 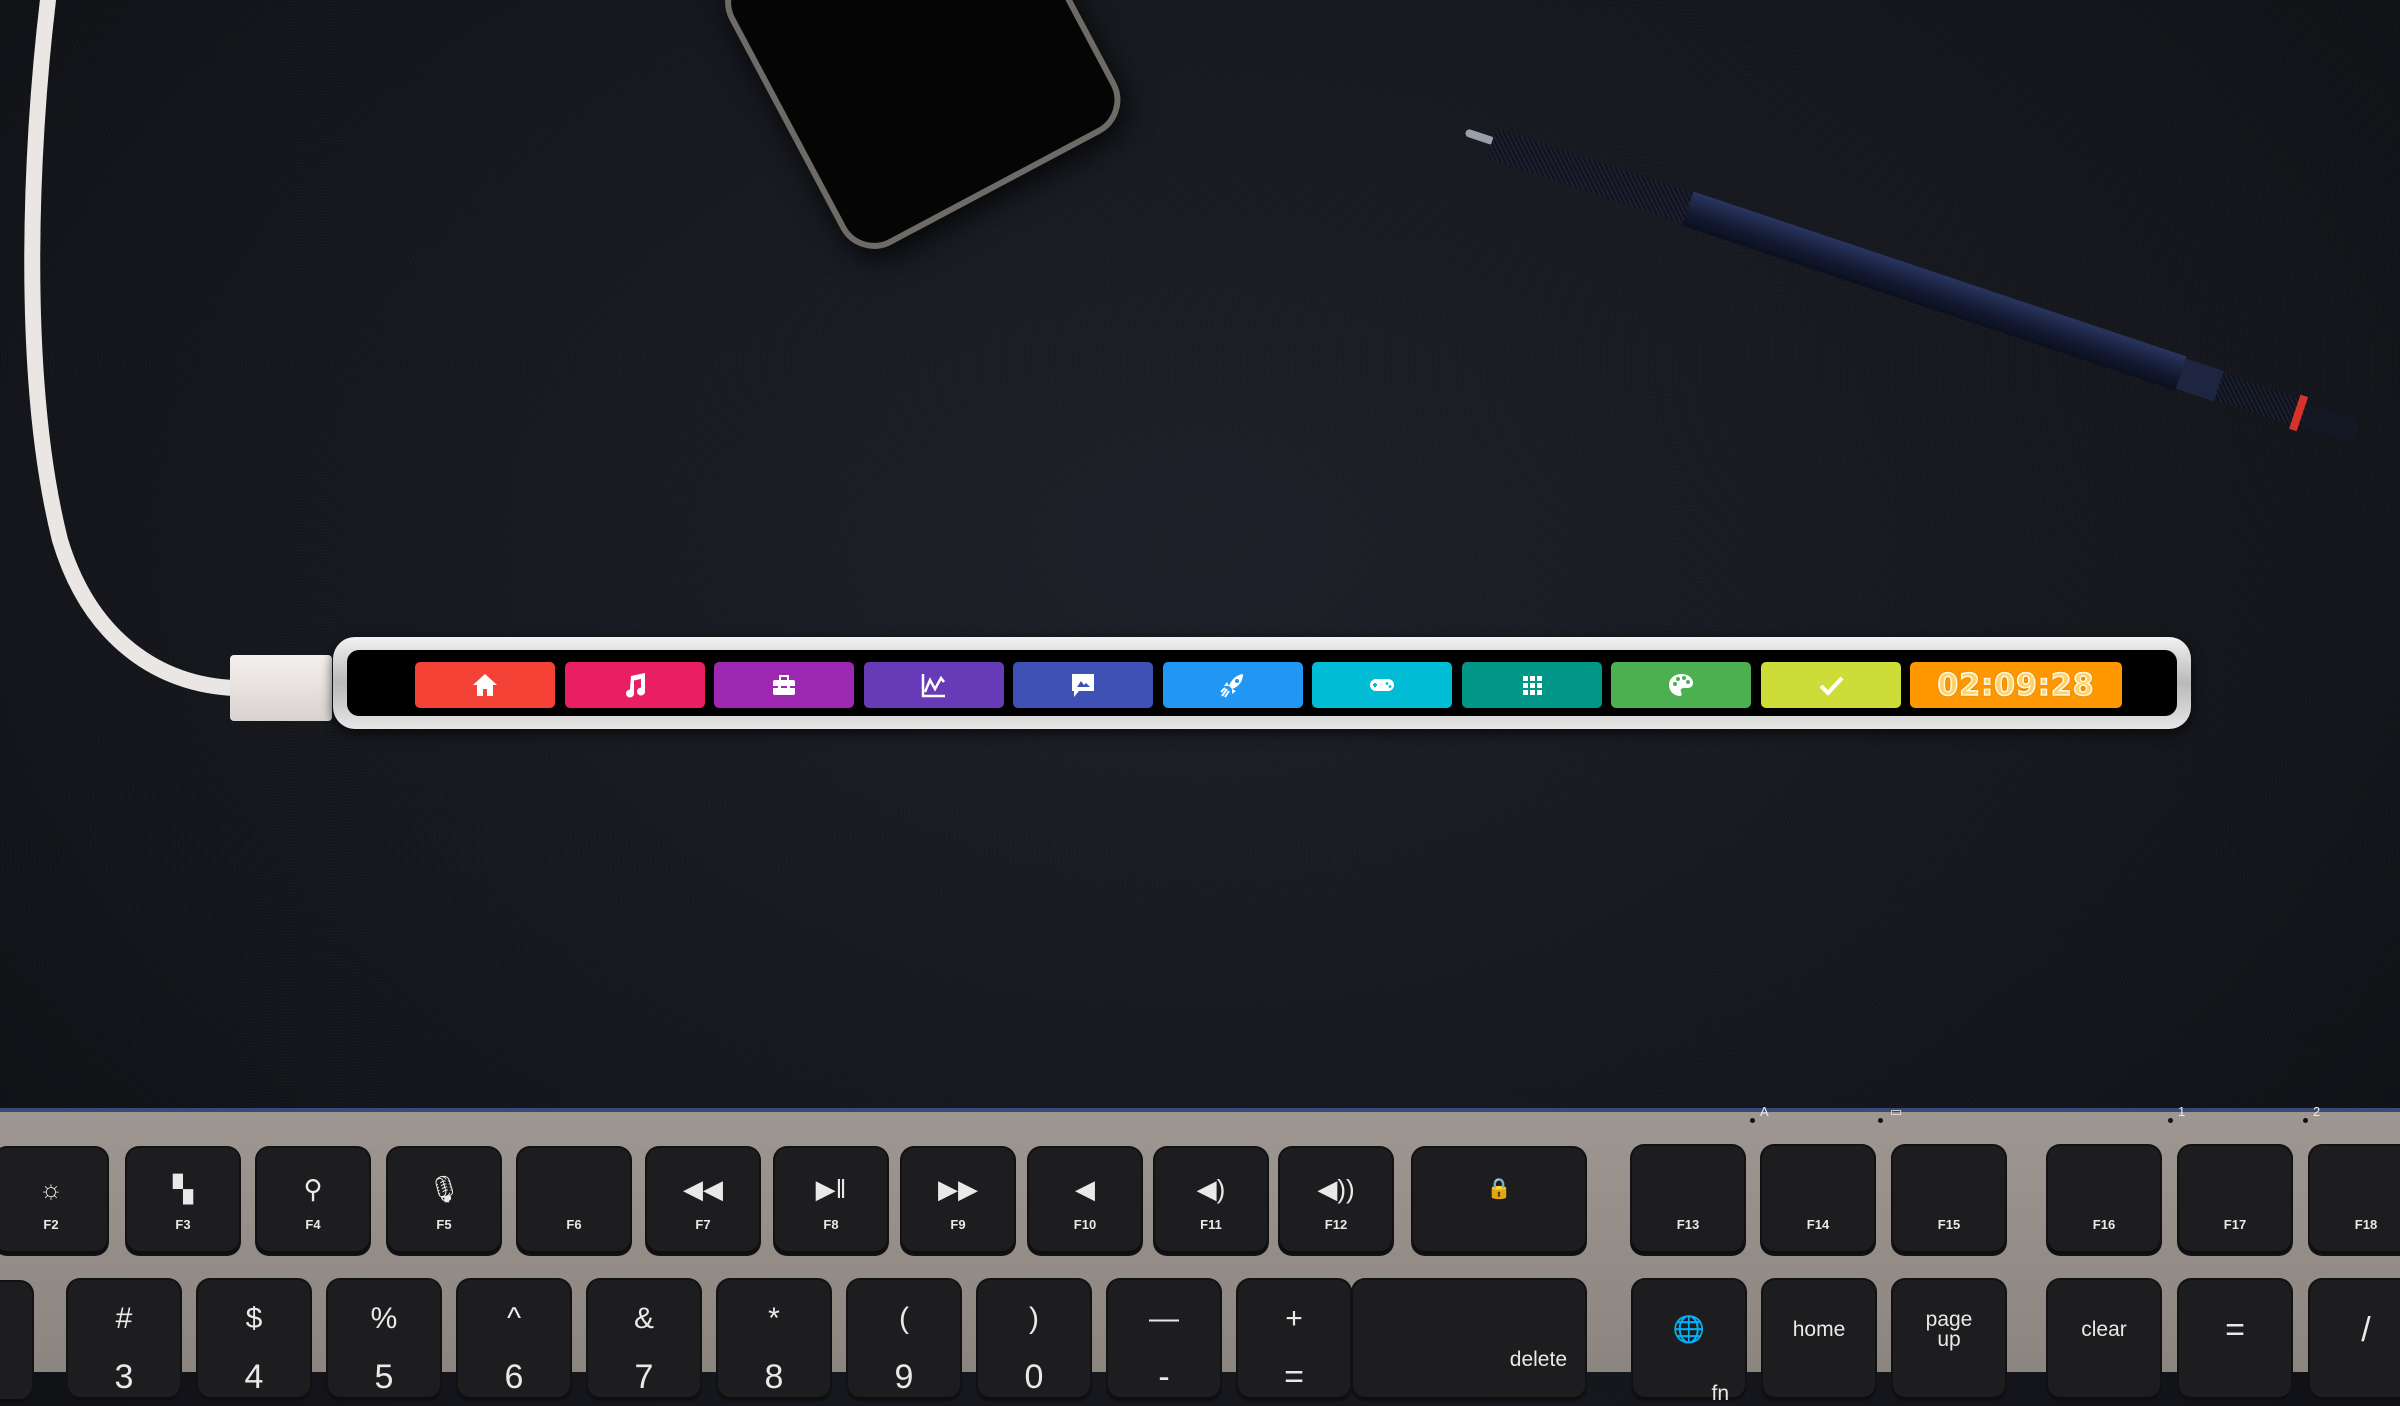 What do you see at coordinates (1818, 1224) in the screenshot?
I see `key-label: F14` at bounding box center [1818, 1224].